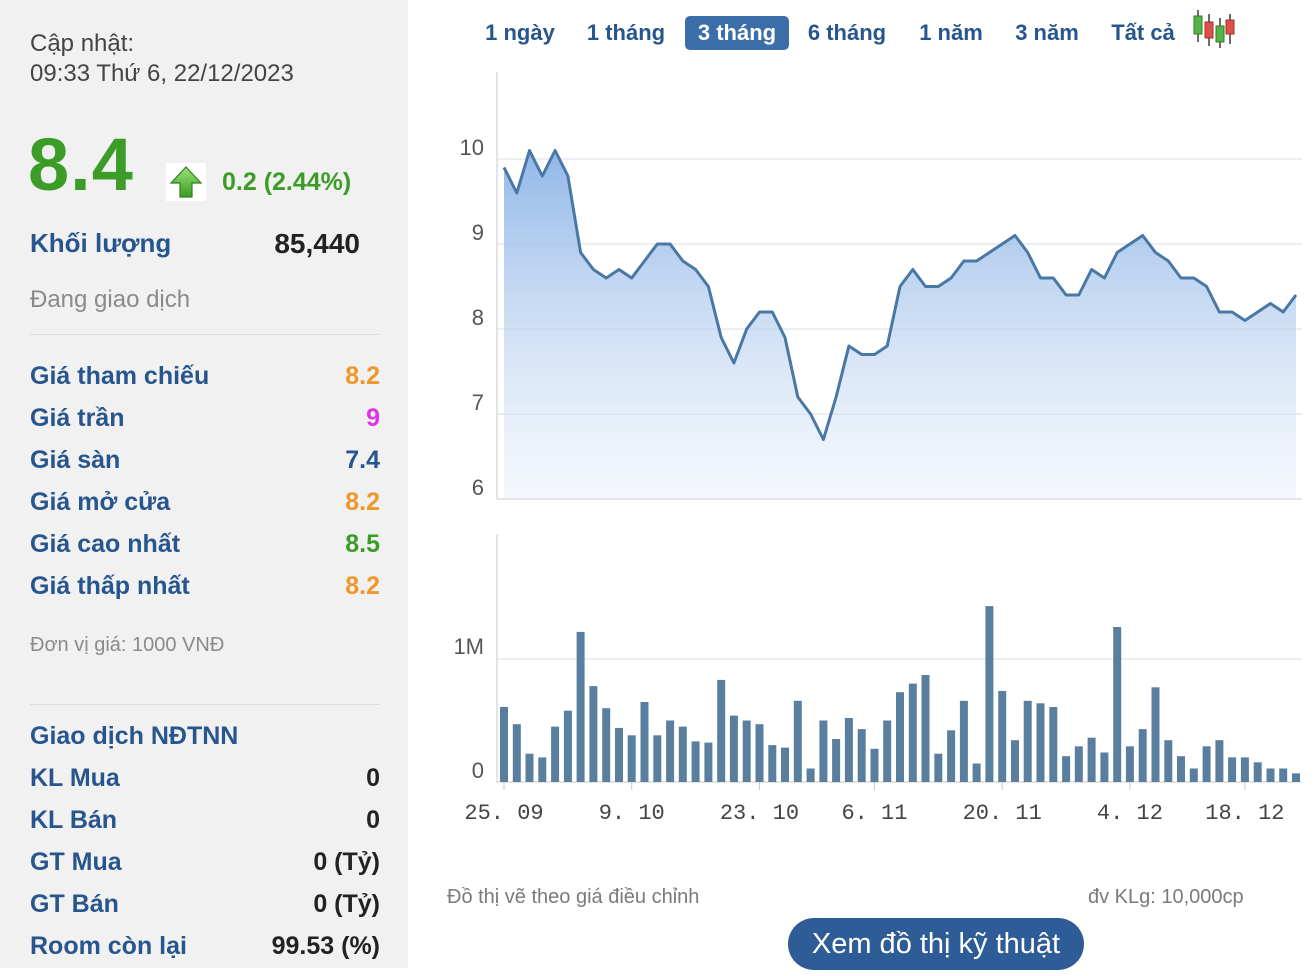 The width and height of the screenshot is (1316, 976). Describe the element at coordinates (478, 317) in the screenshot. I see `price-tick-label: 8` at that location.